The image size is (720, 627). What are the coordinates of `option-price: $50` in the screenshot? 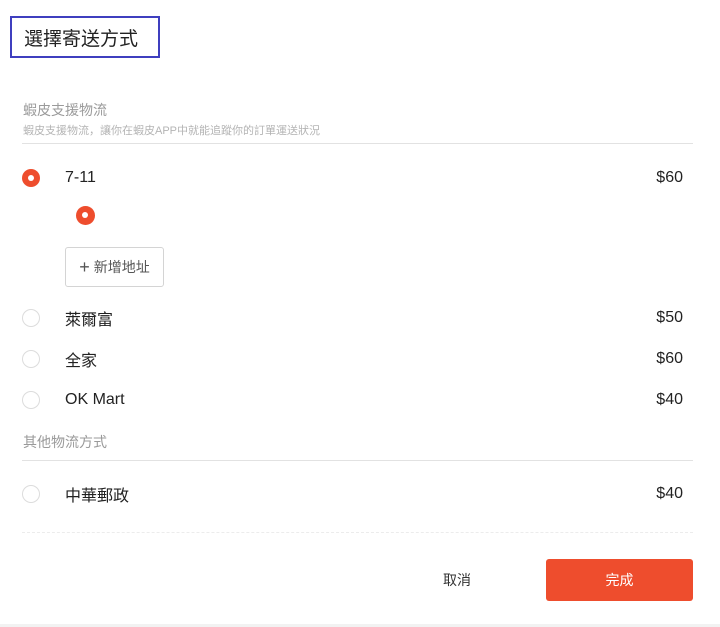 It's located at (669, 317).